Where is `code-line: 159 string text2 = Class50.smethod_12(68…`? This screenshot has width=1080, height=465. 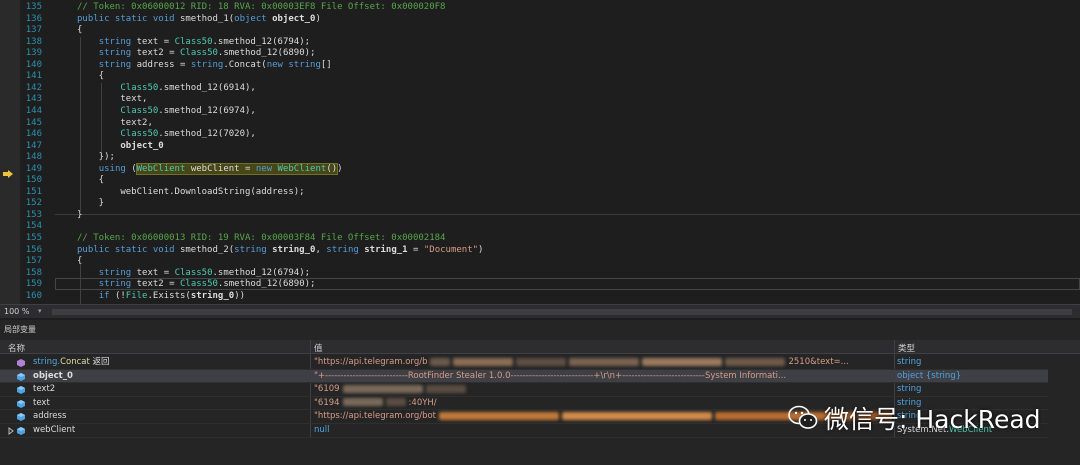 code-line: 159 string text2 = Class50.smethod_12(68… is located at coordinates (540, 285).